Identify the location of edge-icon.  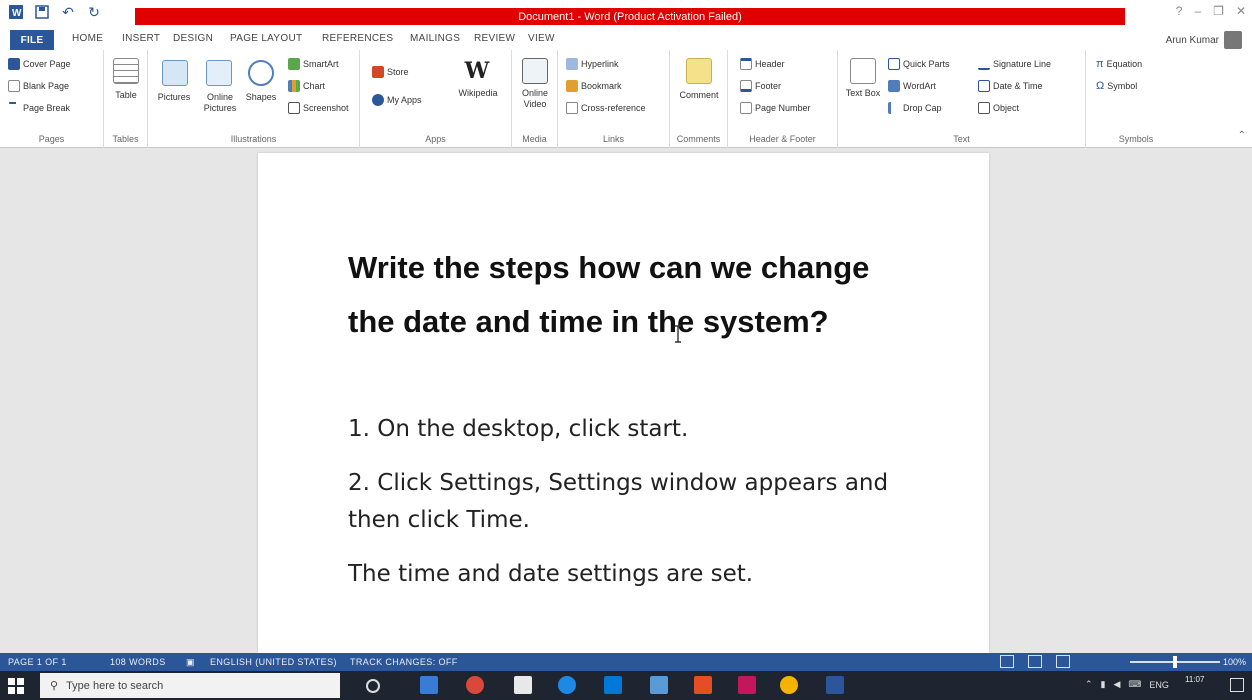
(567, 685).